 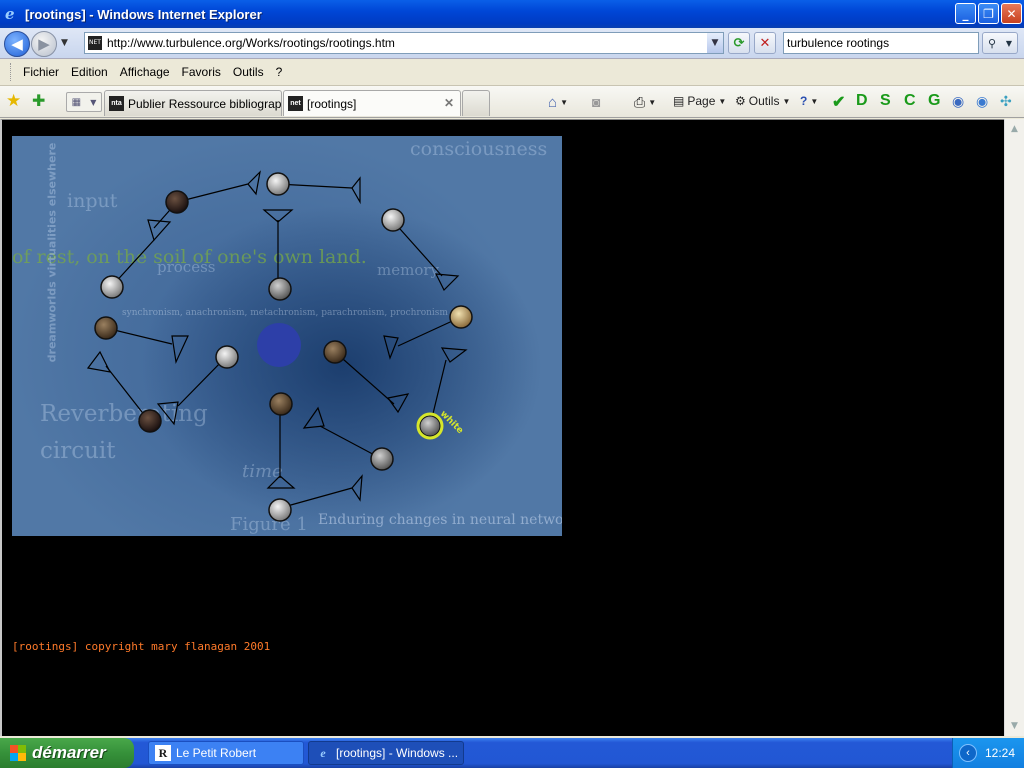 I want to click on home-icon: ⌂, so click(x=553, y=102).